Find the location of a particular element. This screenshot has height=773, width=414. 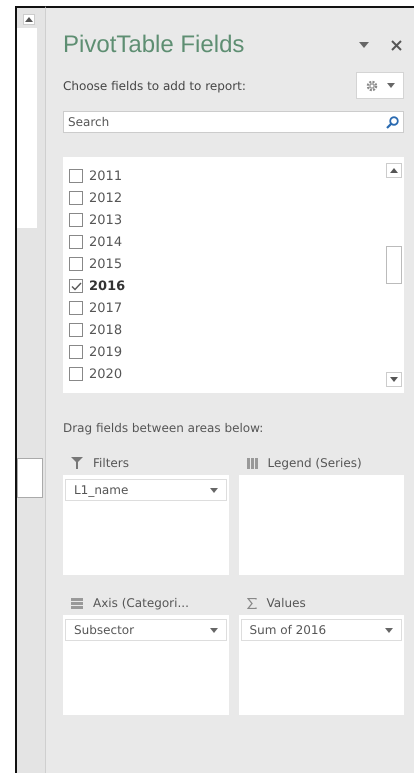

scroll-up-button is located at coordinates (394, 170).